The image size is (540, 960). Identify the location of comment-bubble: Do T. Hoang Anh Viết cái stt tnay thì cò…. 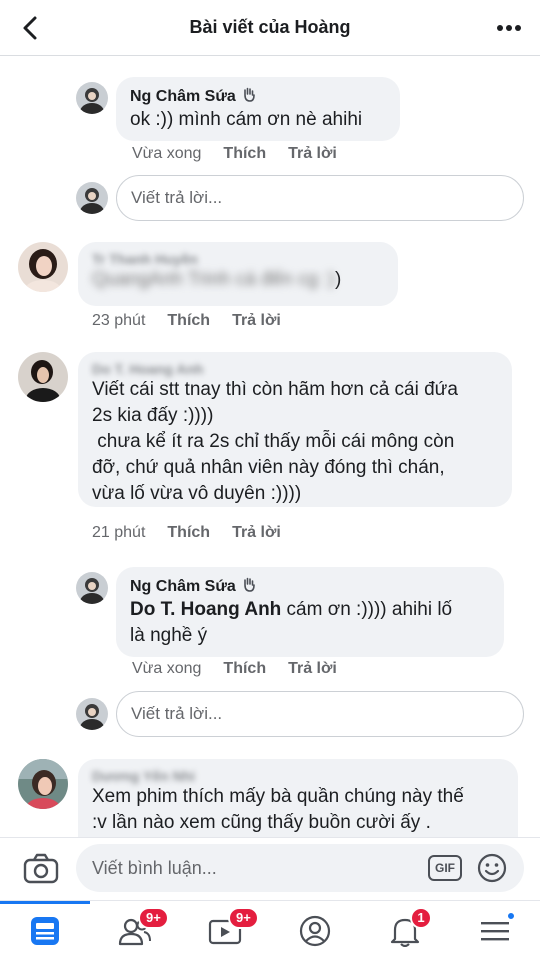
(295, 429).